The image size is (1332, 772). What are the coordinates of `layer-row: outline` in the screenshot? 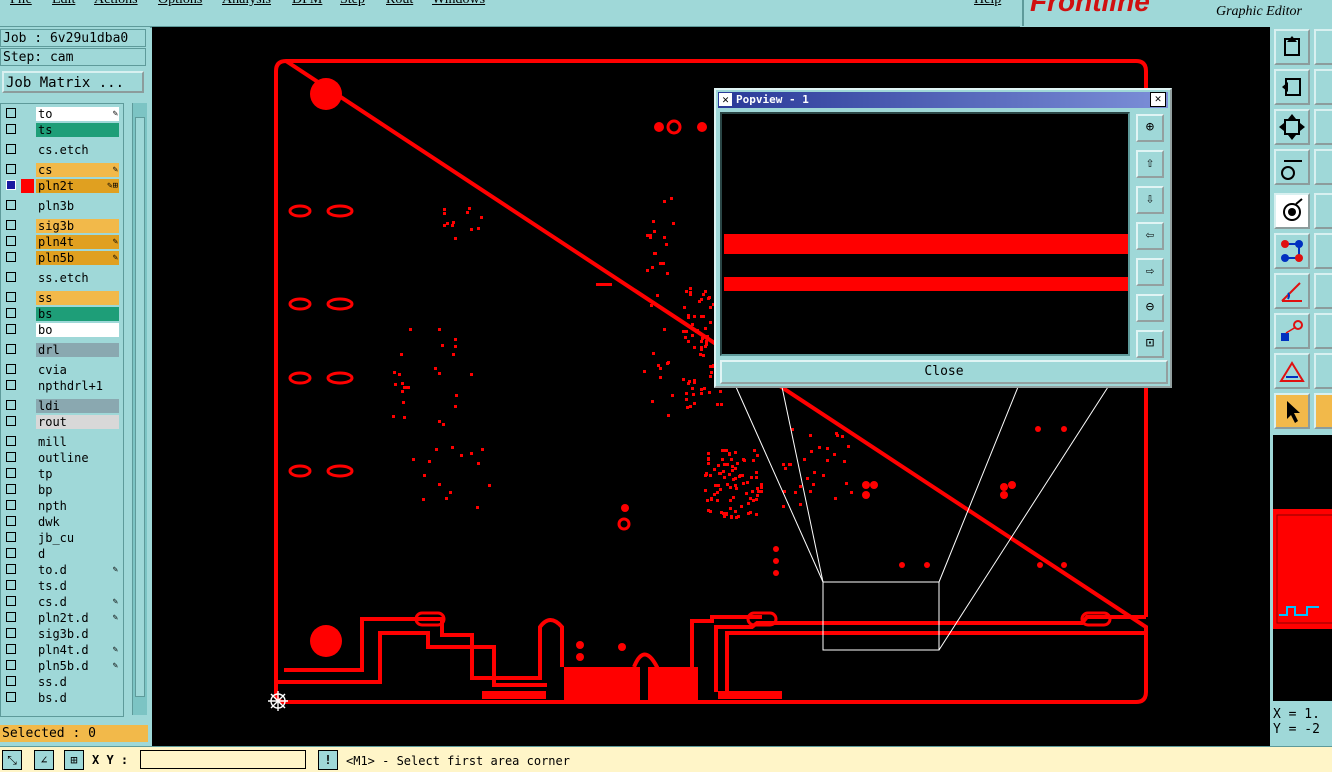 It's located at (61, 458).